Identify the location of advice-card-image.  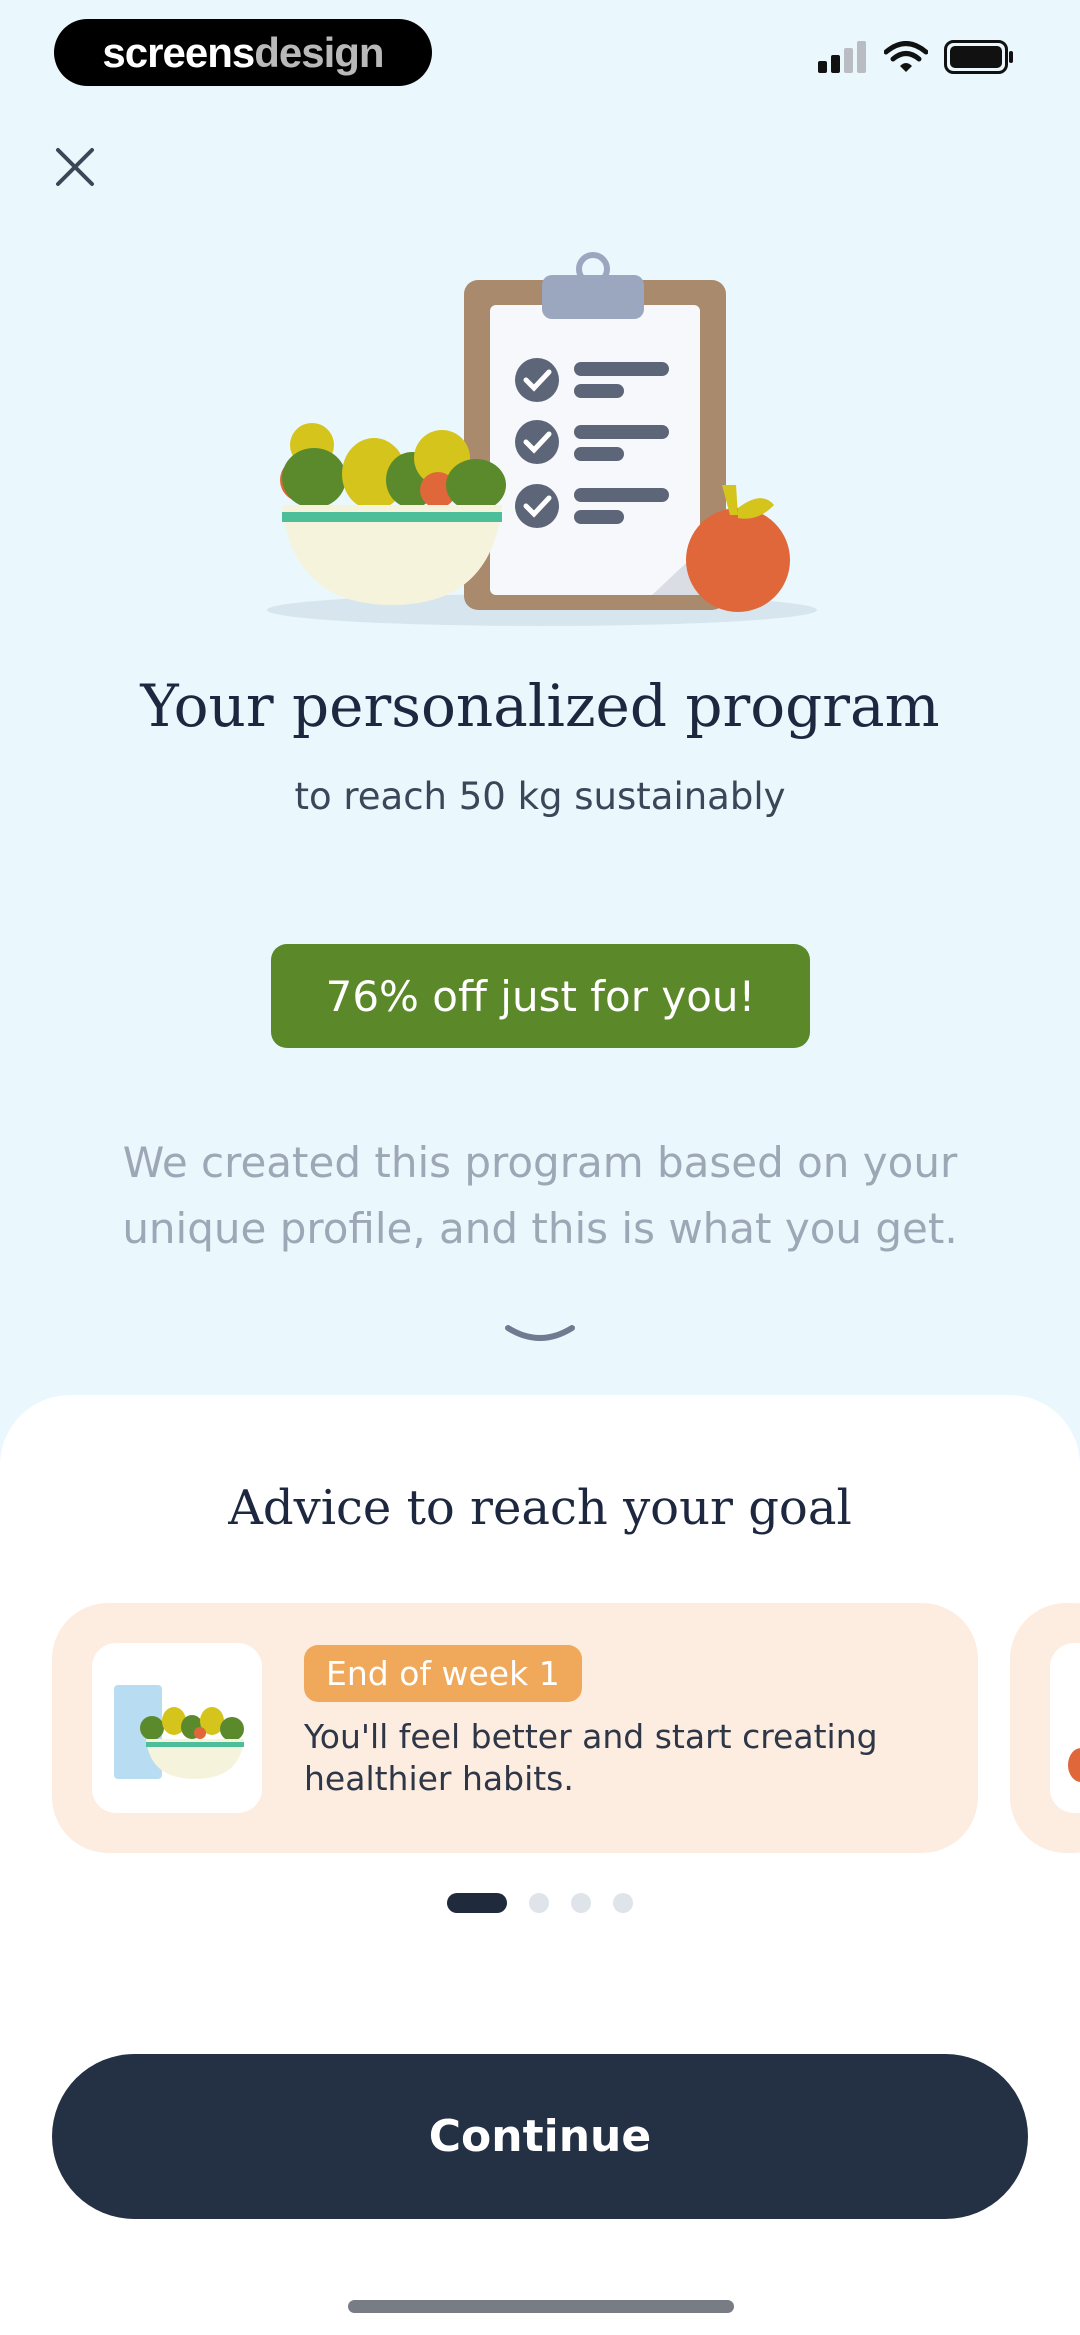
(177, 1728).